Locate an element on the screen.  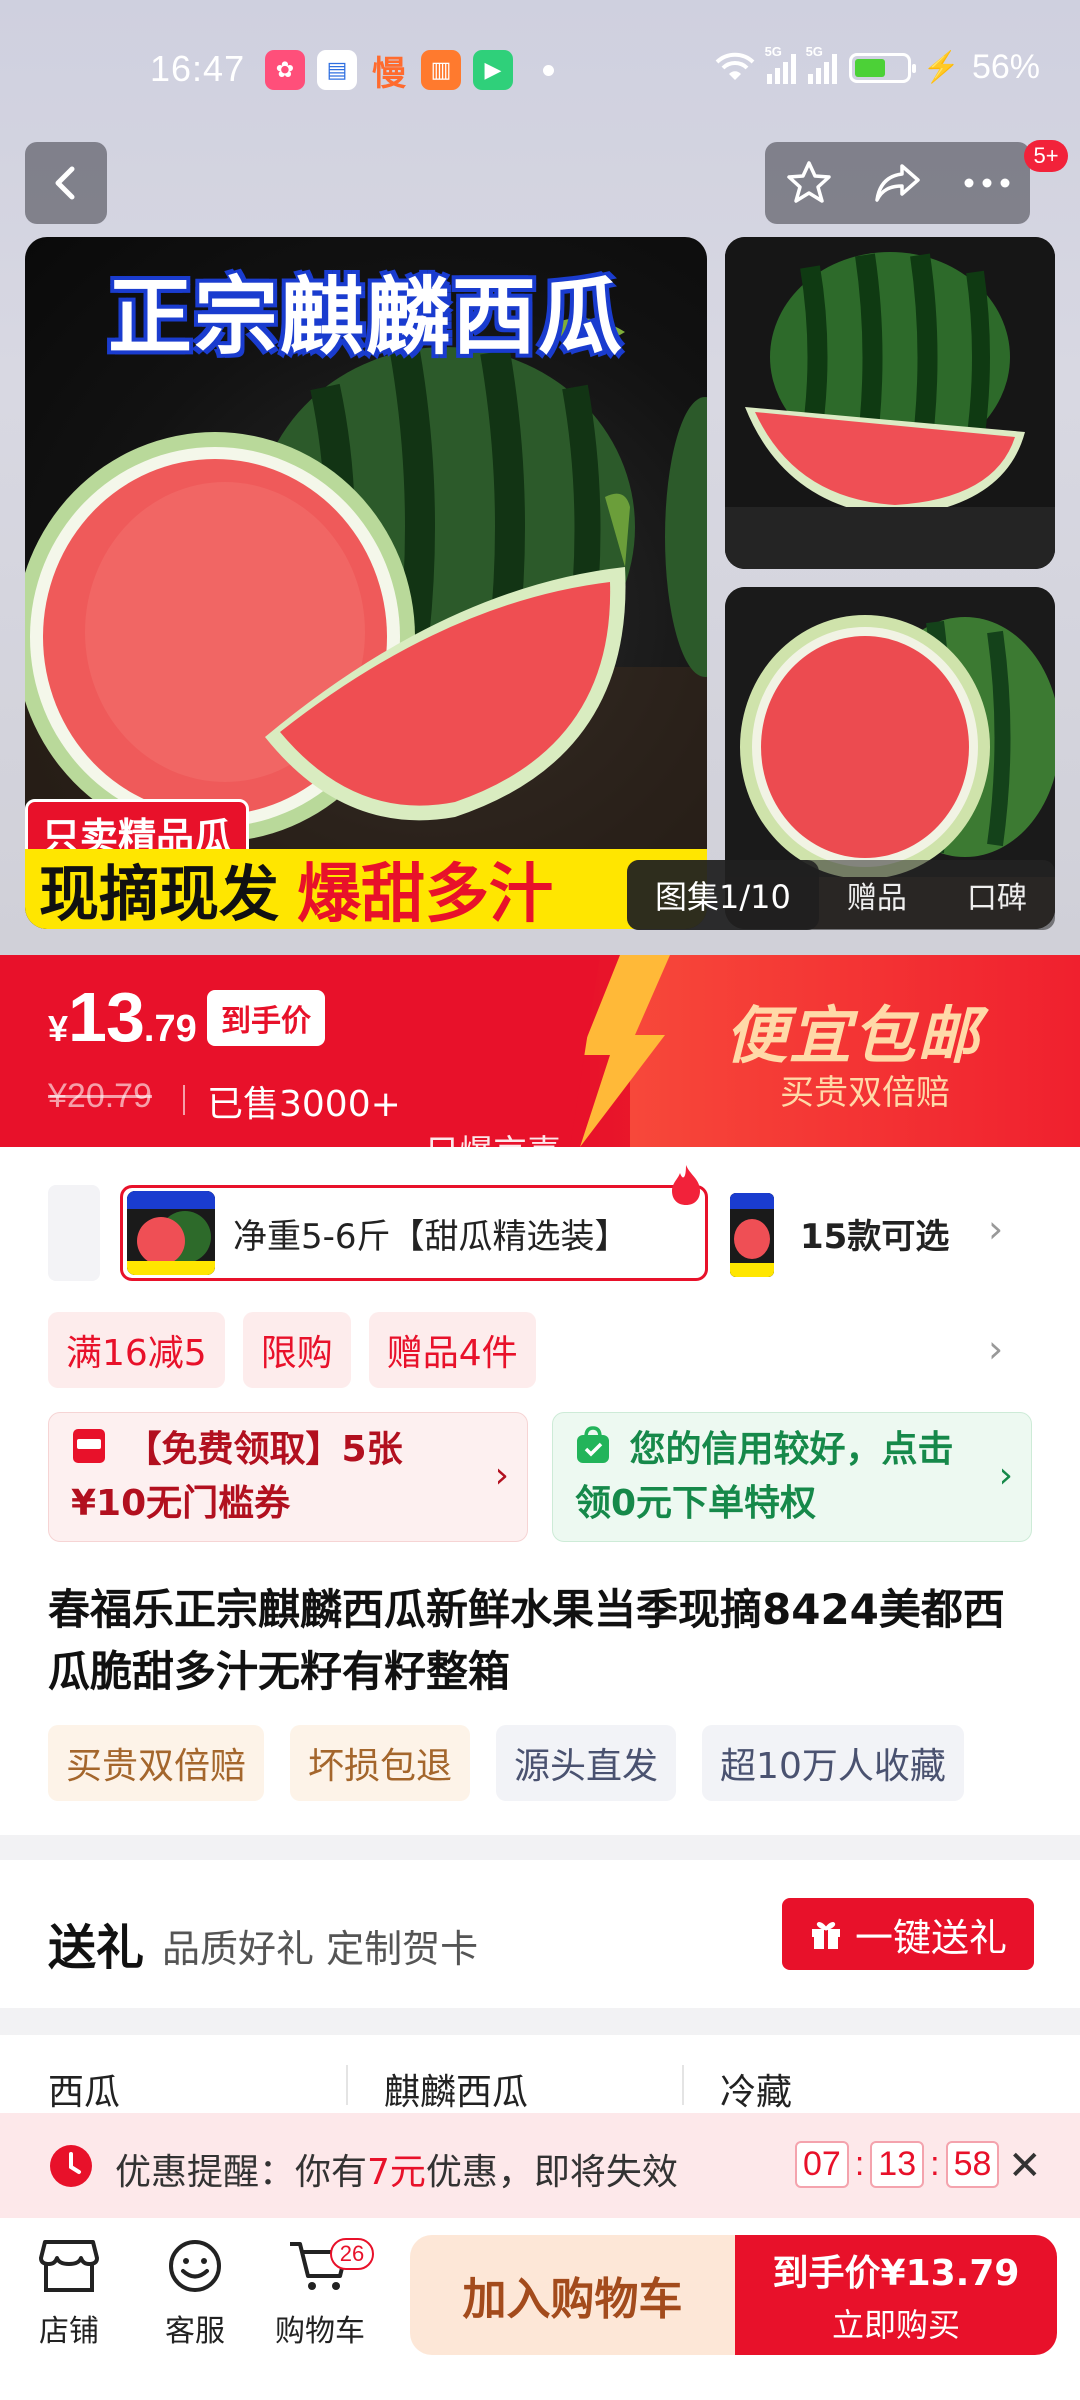
feature-tag: 坏损包退 is located at coordinates (380, 1763).